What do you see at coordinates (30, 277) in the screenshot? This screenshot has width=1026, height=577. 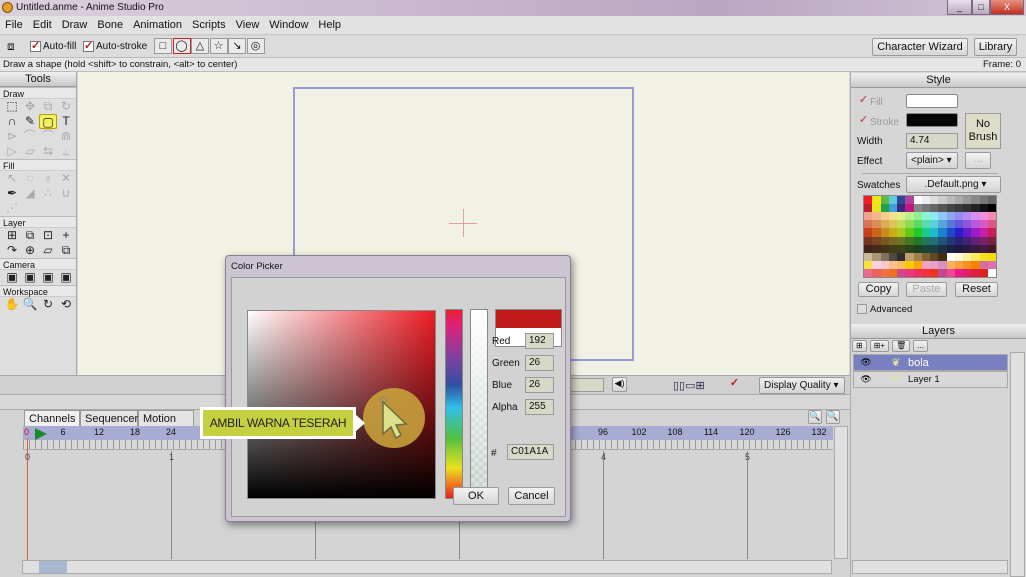 I see `tool-camera-0-1-icon: ▣` at bounding box center [30, 277].